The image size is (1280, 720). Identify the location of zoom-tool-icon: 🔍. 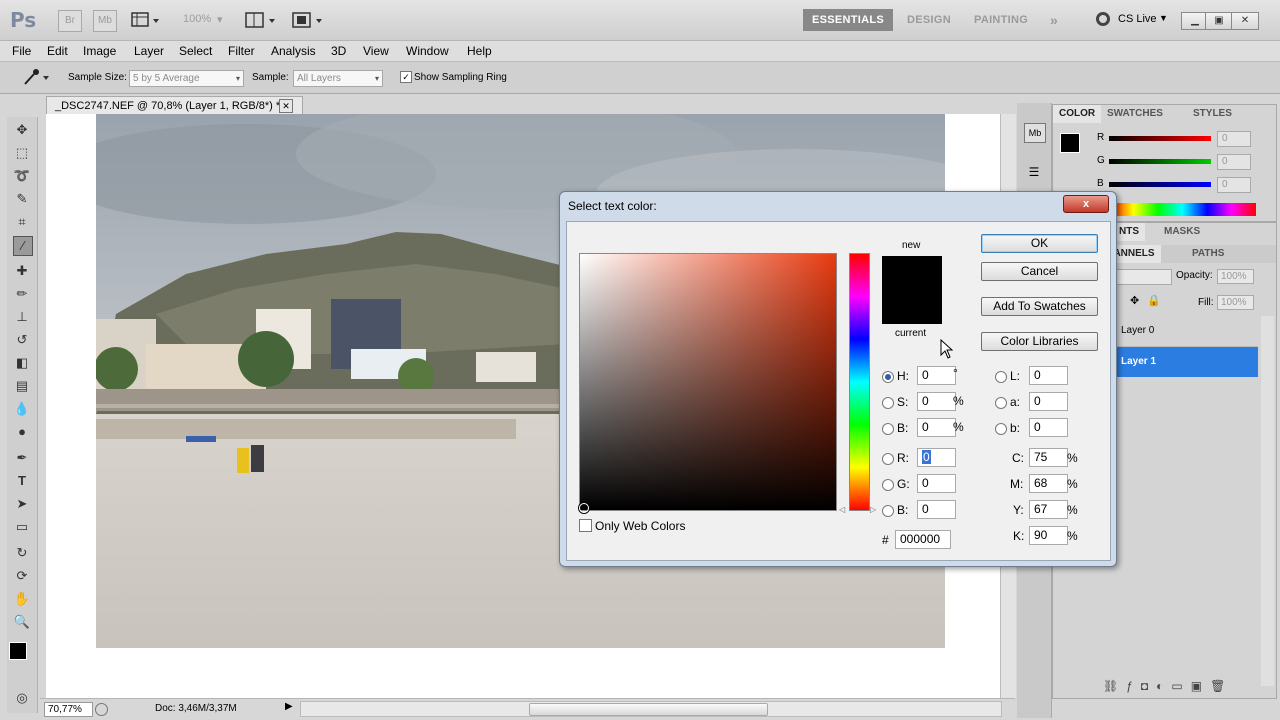
(22, 622).